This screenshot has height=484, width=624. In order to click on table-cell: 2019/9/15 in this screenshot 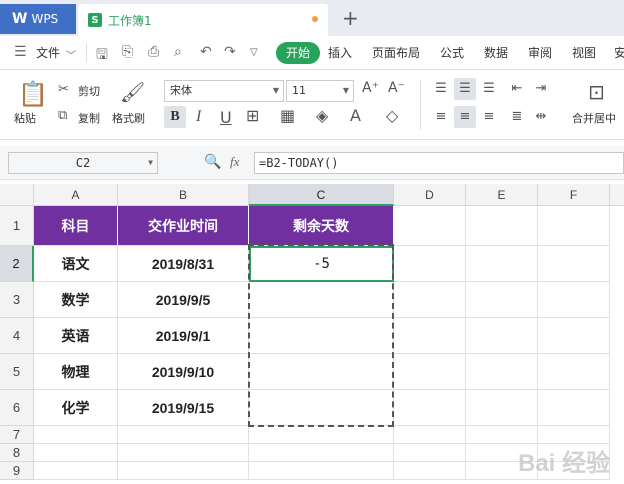, I will do `click(183, 408)`.